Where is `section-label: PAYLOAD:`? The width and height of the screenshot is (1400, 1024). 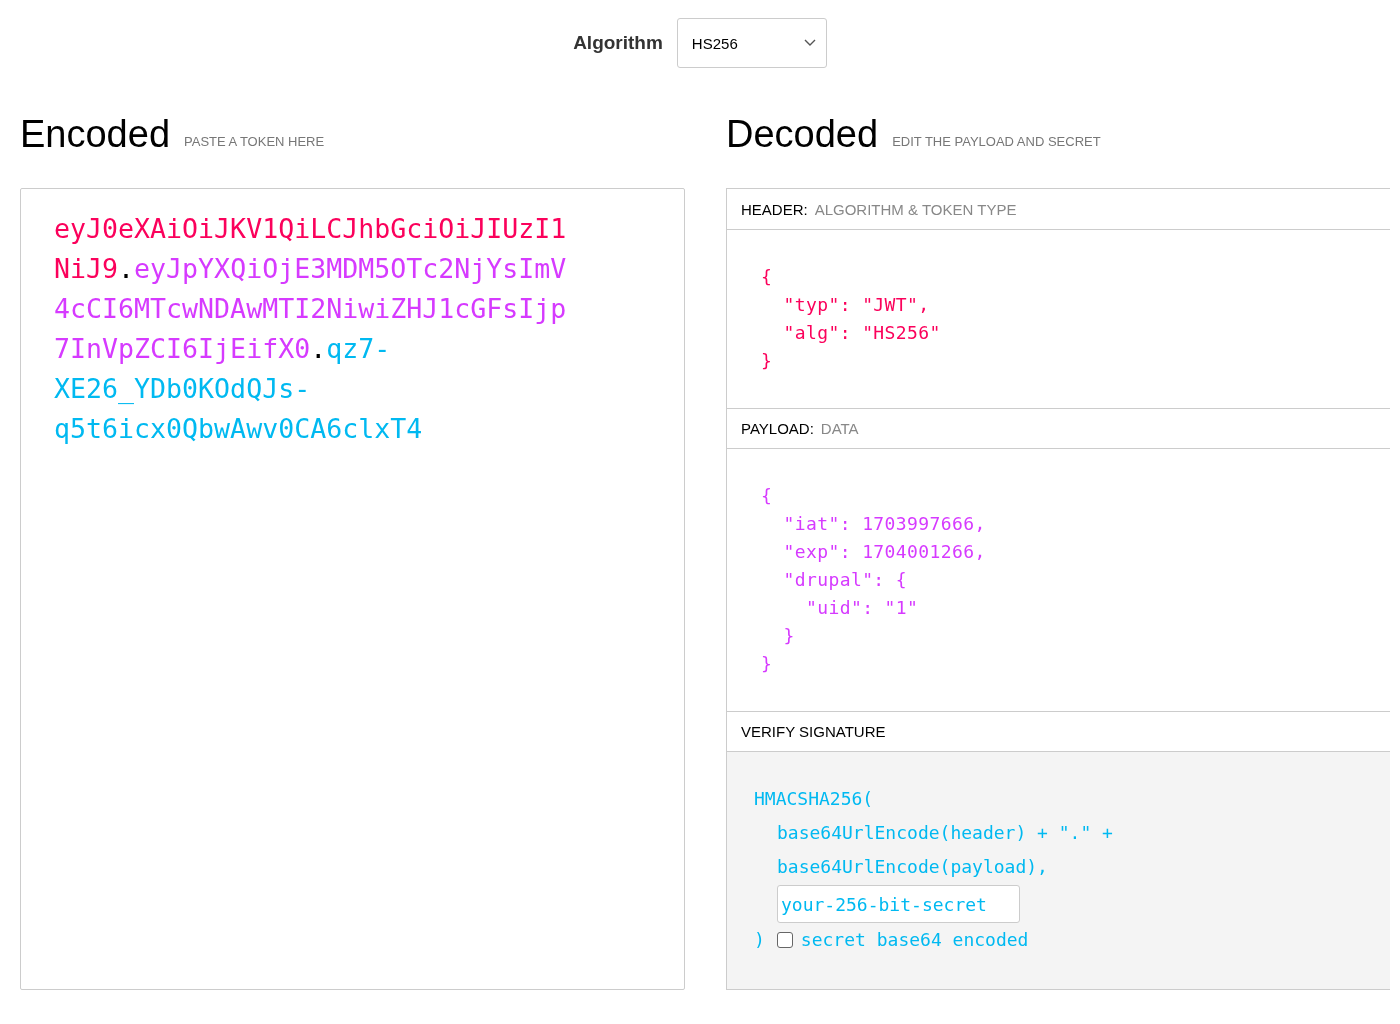
section-label: PAYLOAD: is located at coordinates (777, 428).